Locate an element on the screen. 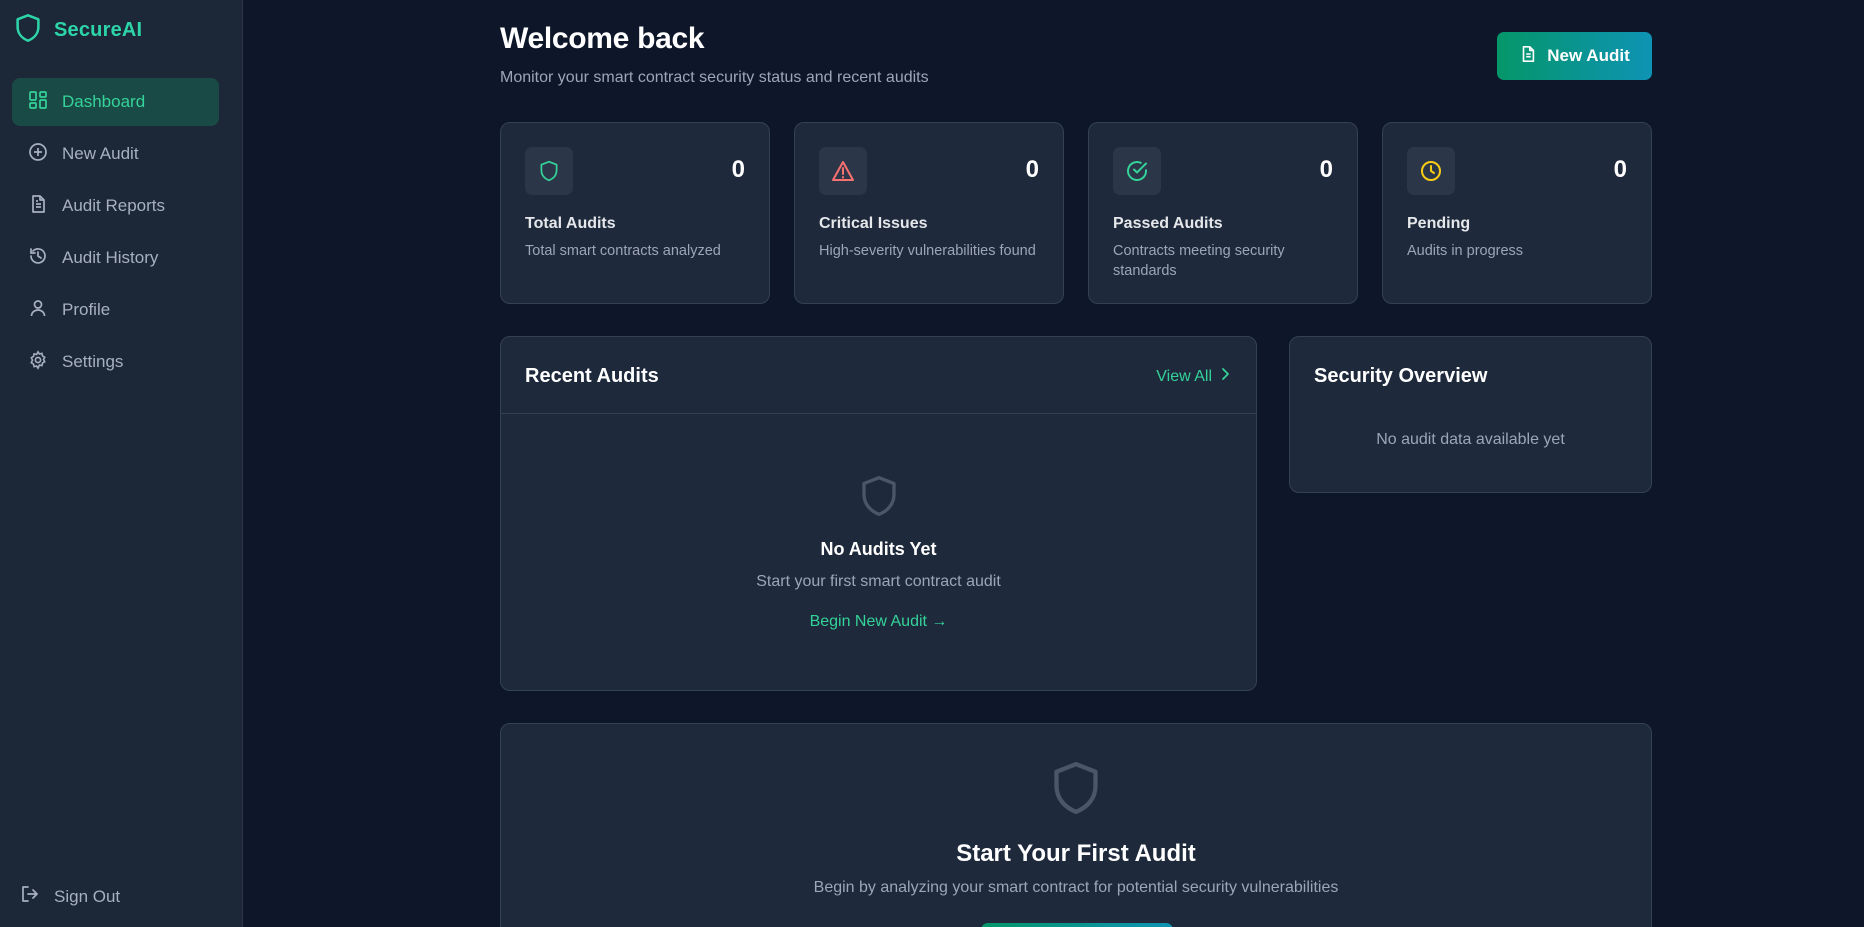 This screenshot has width=1864, height=927. sidebar-item-new-audit: New Audit is located at coordinates (115, 154).